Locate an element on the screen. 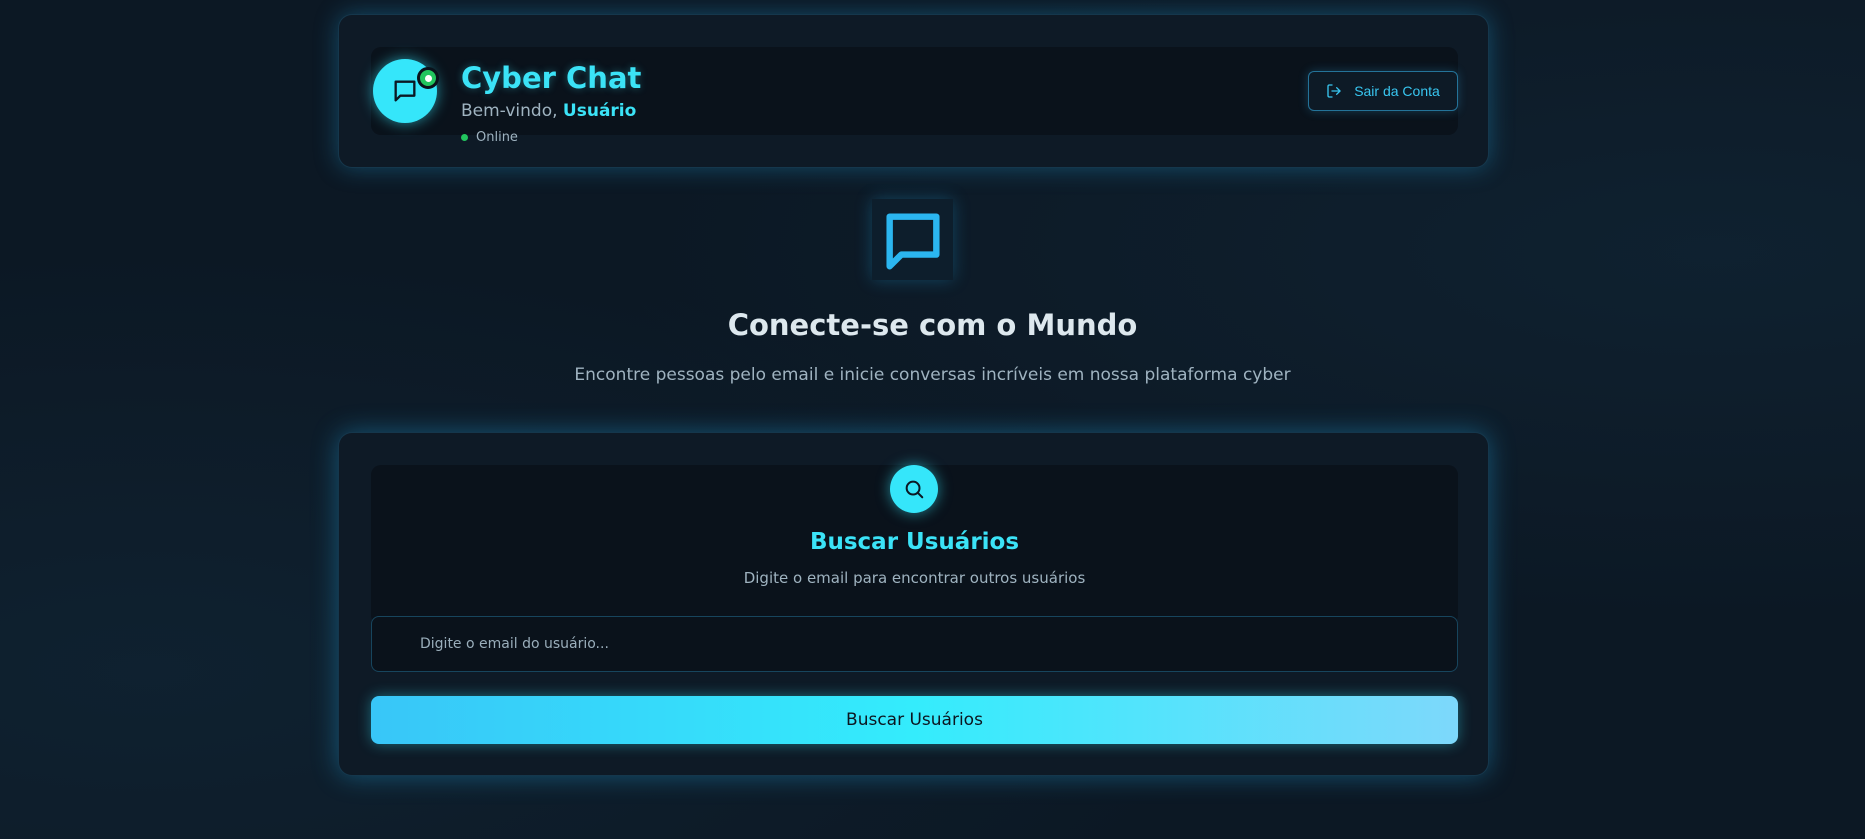  user-name: Usuário is located at coordinates (599, 111).